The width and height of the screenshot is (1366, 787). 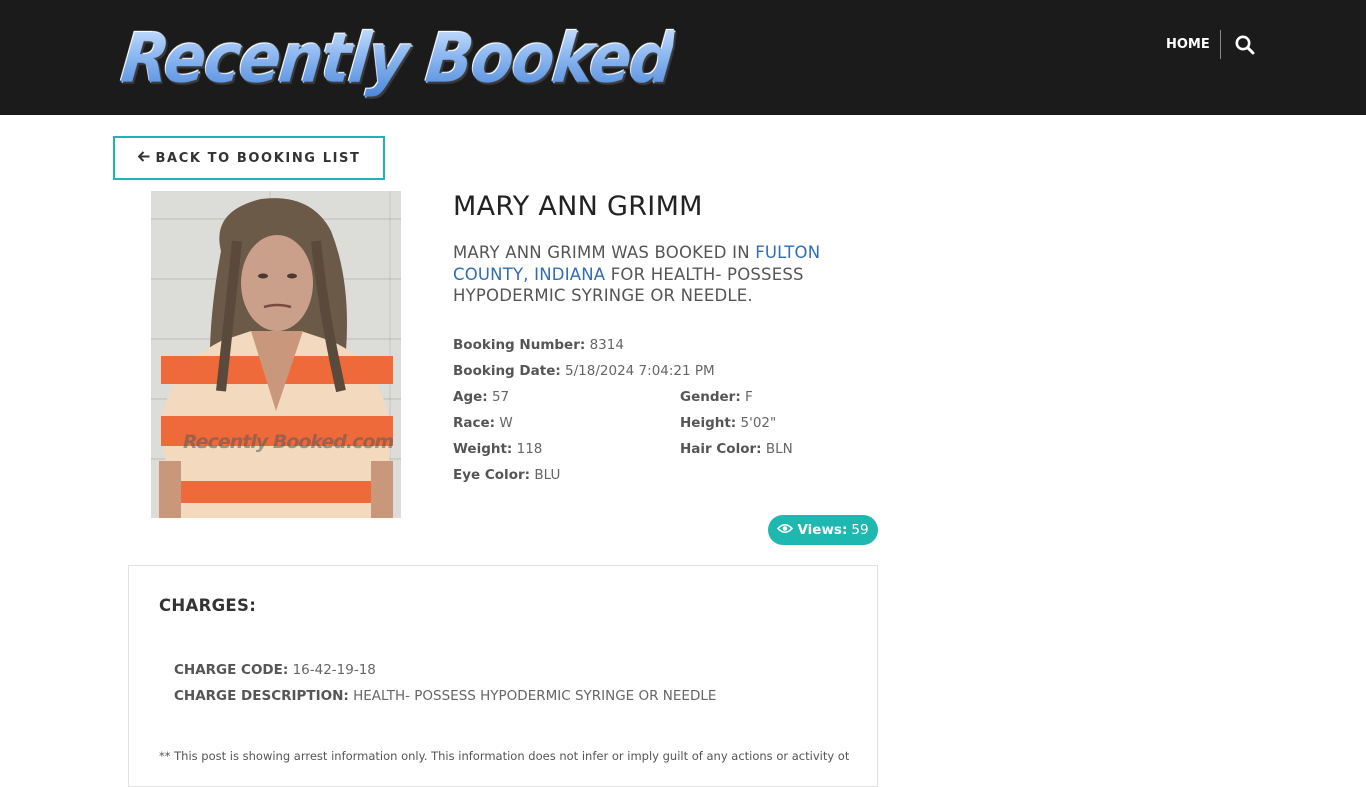 I want to click on eye-color: Eye Color: BLU, so click(x=506, y=475).